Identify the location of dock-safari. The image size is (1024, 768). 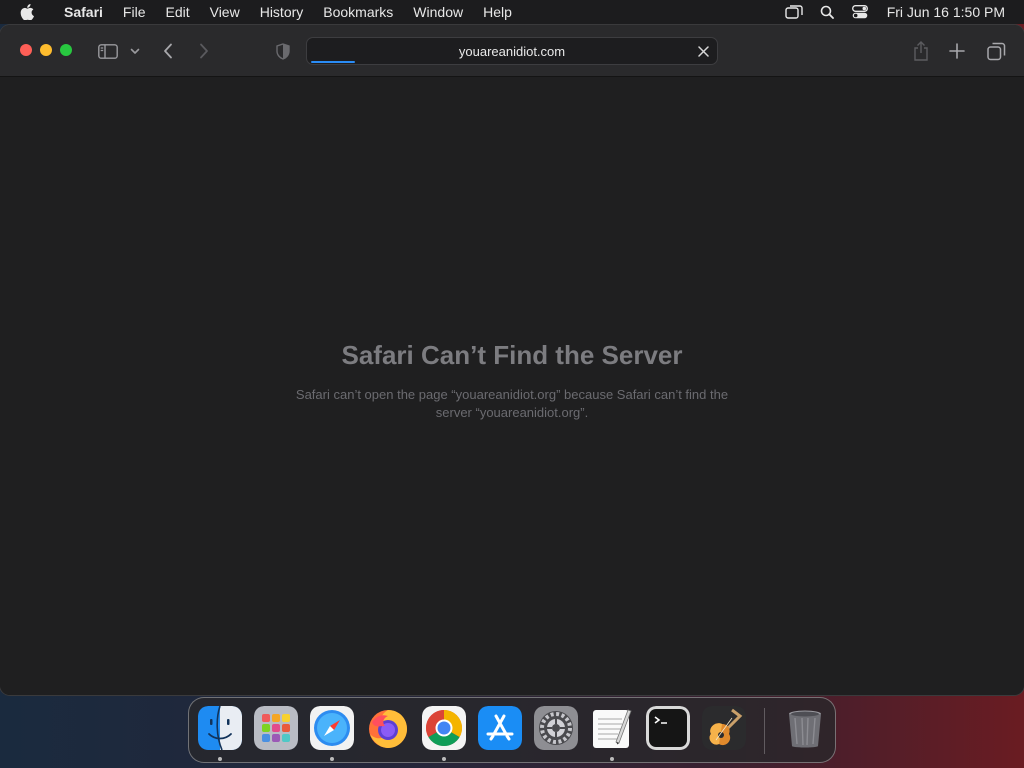
(332, 728).